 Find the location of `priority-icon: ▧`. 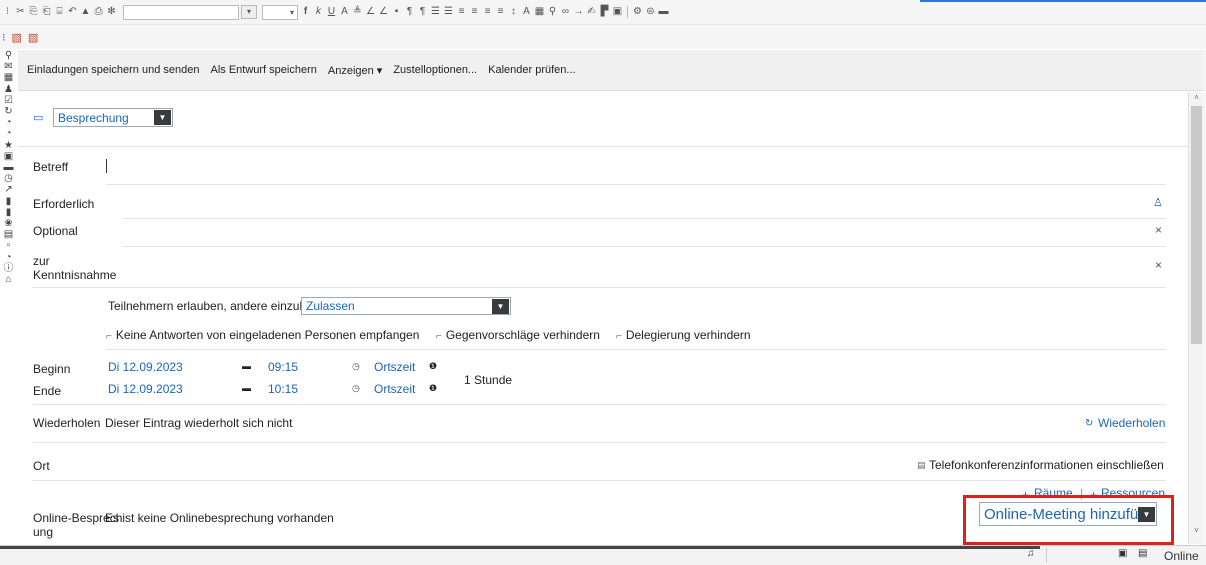

priority-icon: ▧ is located at coordinates (33, 37).